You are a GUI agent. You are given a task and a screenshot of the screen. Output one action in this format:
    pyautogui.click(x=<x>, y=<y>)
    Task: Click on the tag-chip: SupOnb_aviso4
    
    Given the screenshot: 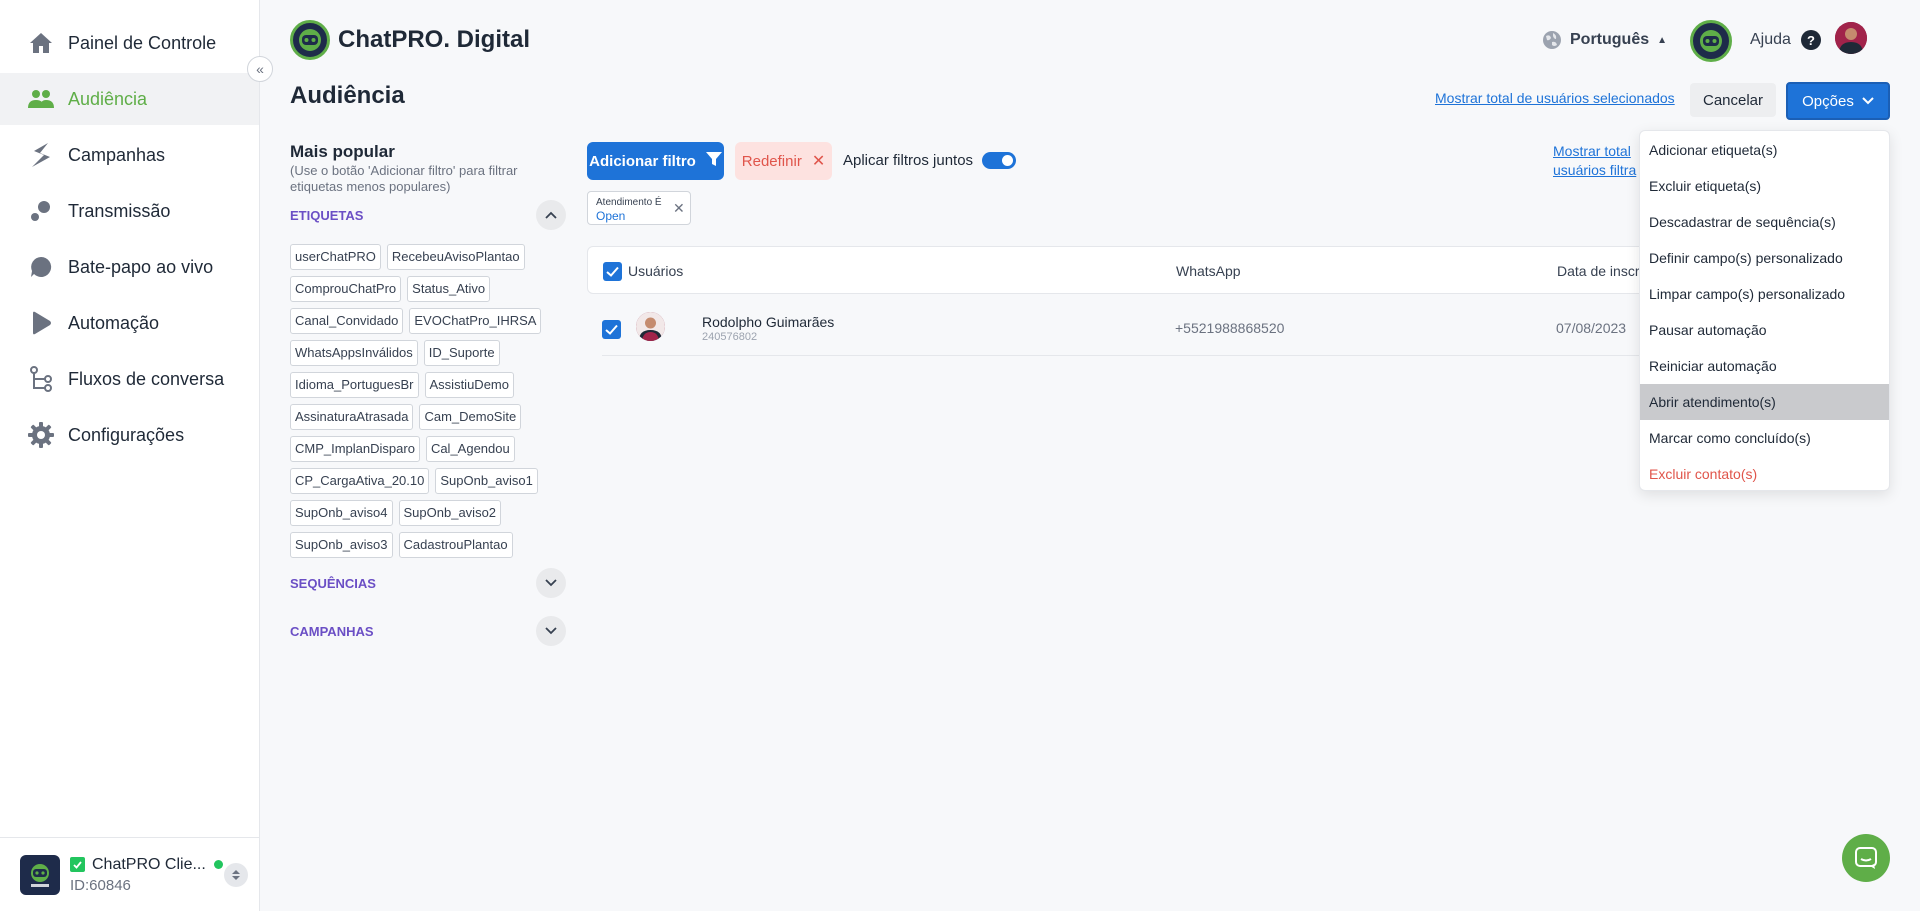 What is the action you would take?
    pyautogui.click(x=341, y=513)
    